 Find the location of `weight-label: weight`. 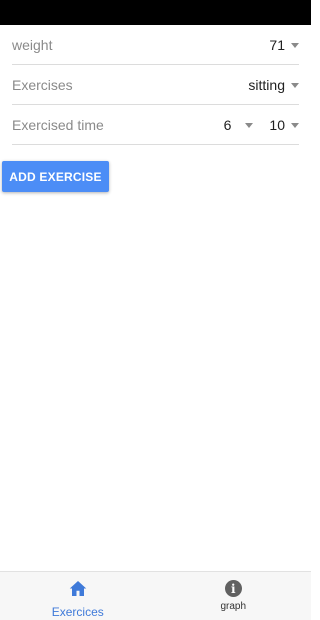

weight-label: weight is located at coordinates (32, 44).